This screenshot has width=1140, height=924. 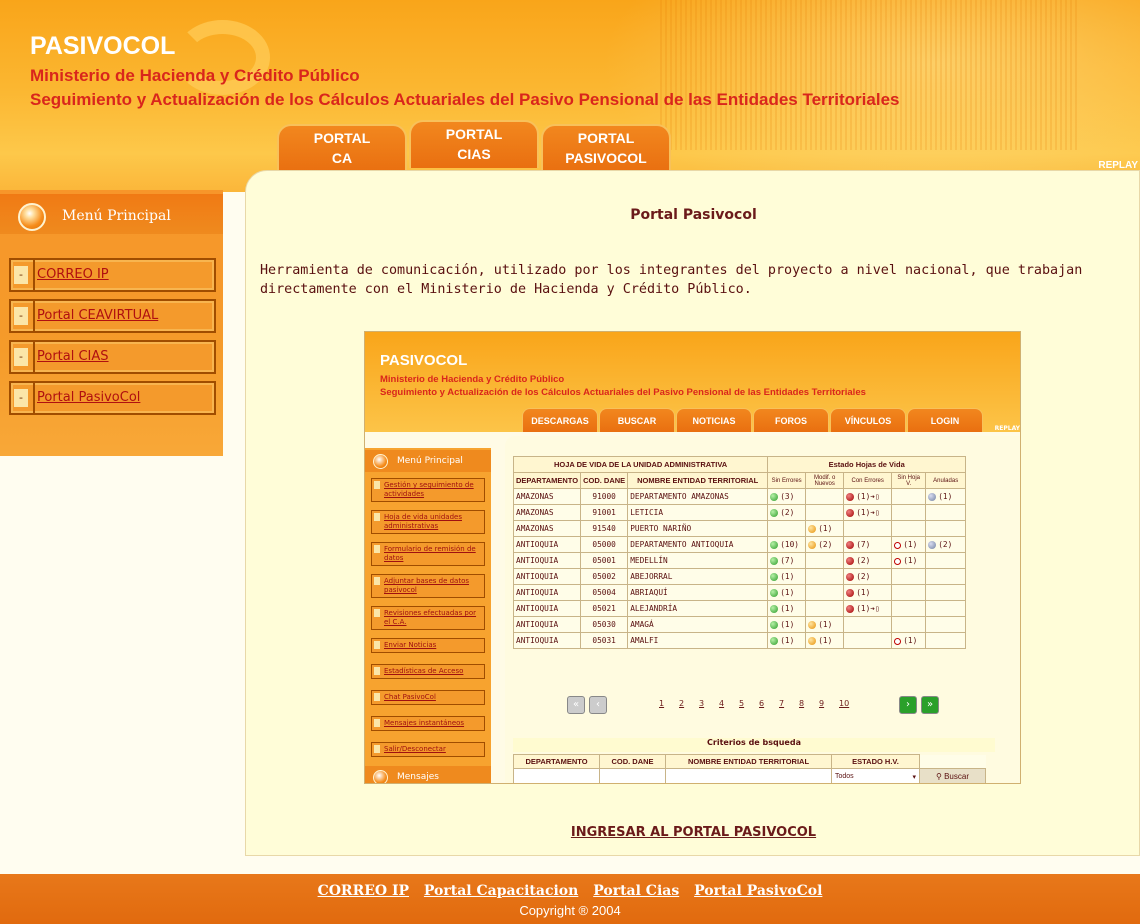 I want to click on criteria-header: NOMBRE ENTIDAD TERRITORIAL, so click(x=748, y=761).